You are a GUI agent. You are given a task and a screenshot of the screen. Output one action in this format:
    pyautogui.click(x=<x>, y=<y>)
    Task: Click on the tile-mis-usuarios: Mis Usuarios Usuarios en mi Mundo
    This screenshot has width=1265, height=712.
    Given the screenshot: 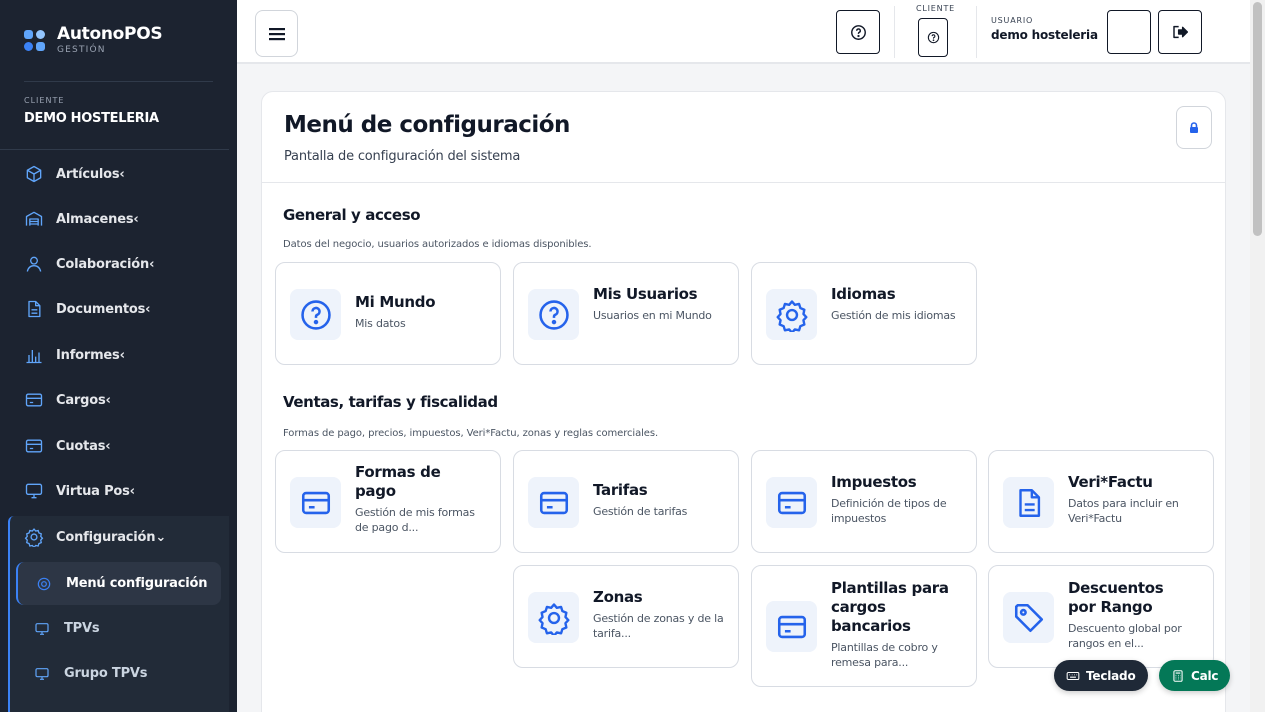 What is the action you would take?
    pyautogui.click(x=626, y=313)
    